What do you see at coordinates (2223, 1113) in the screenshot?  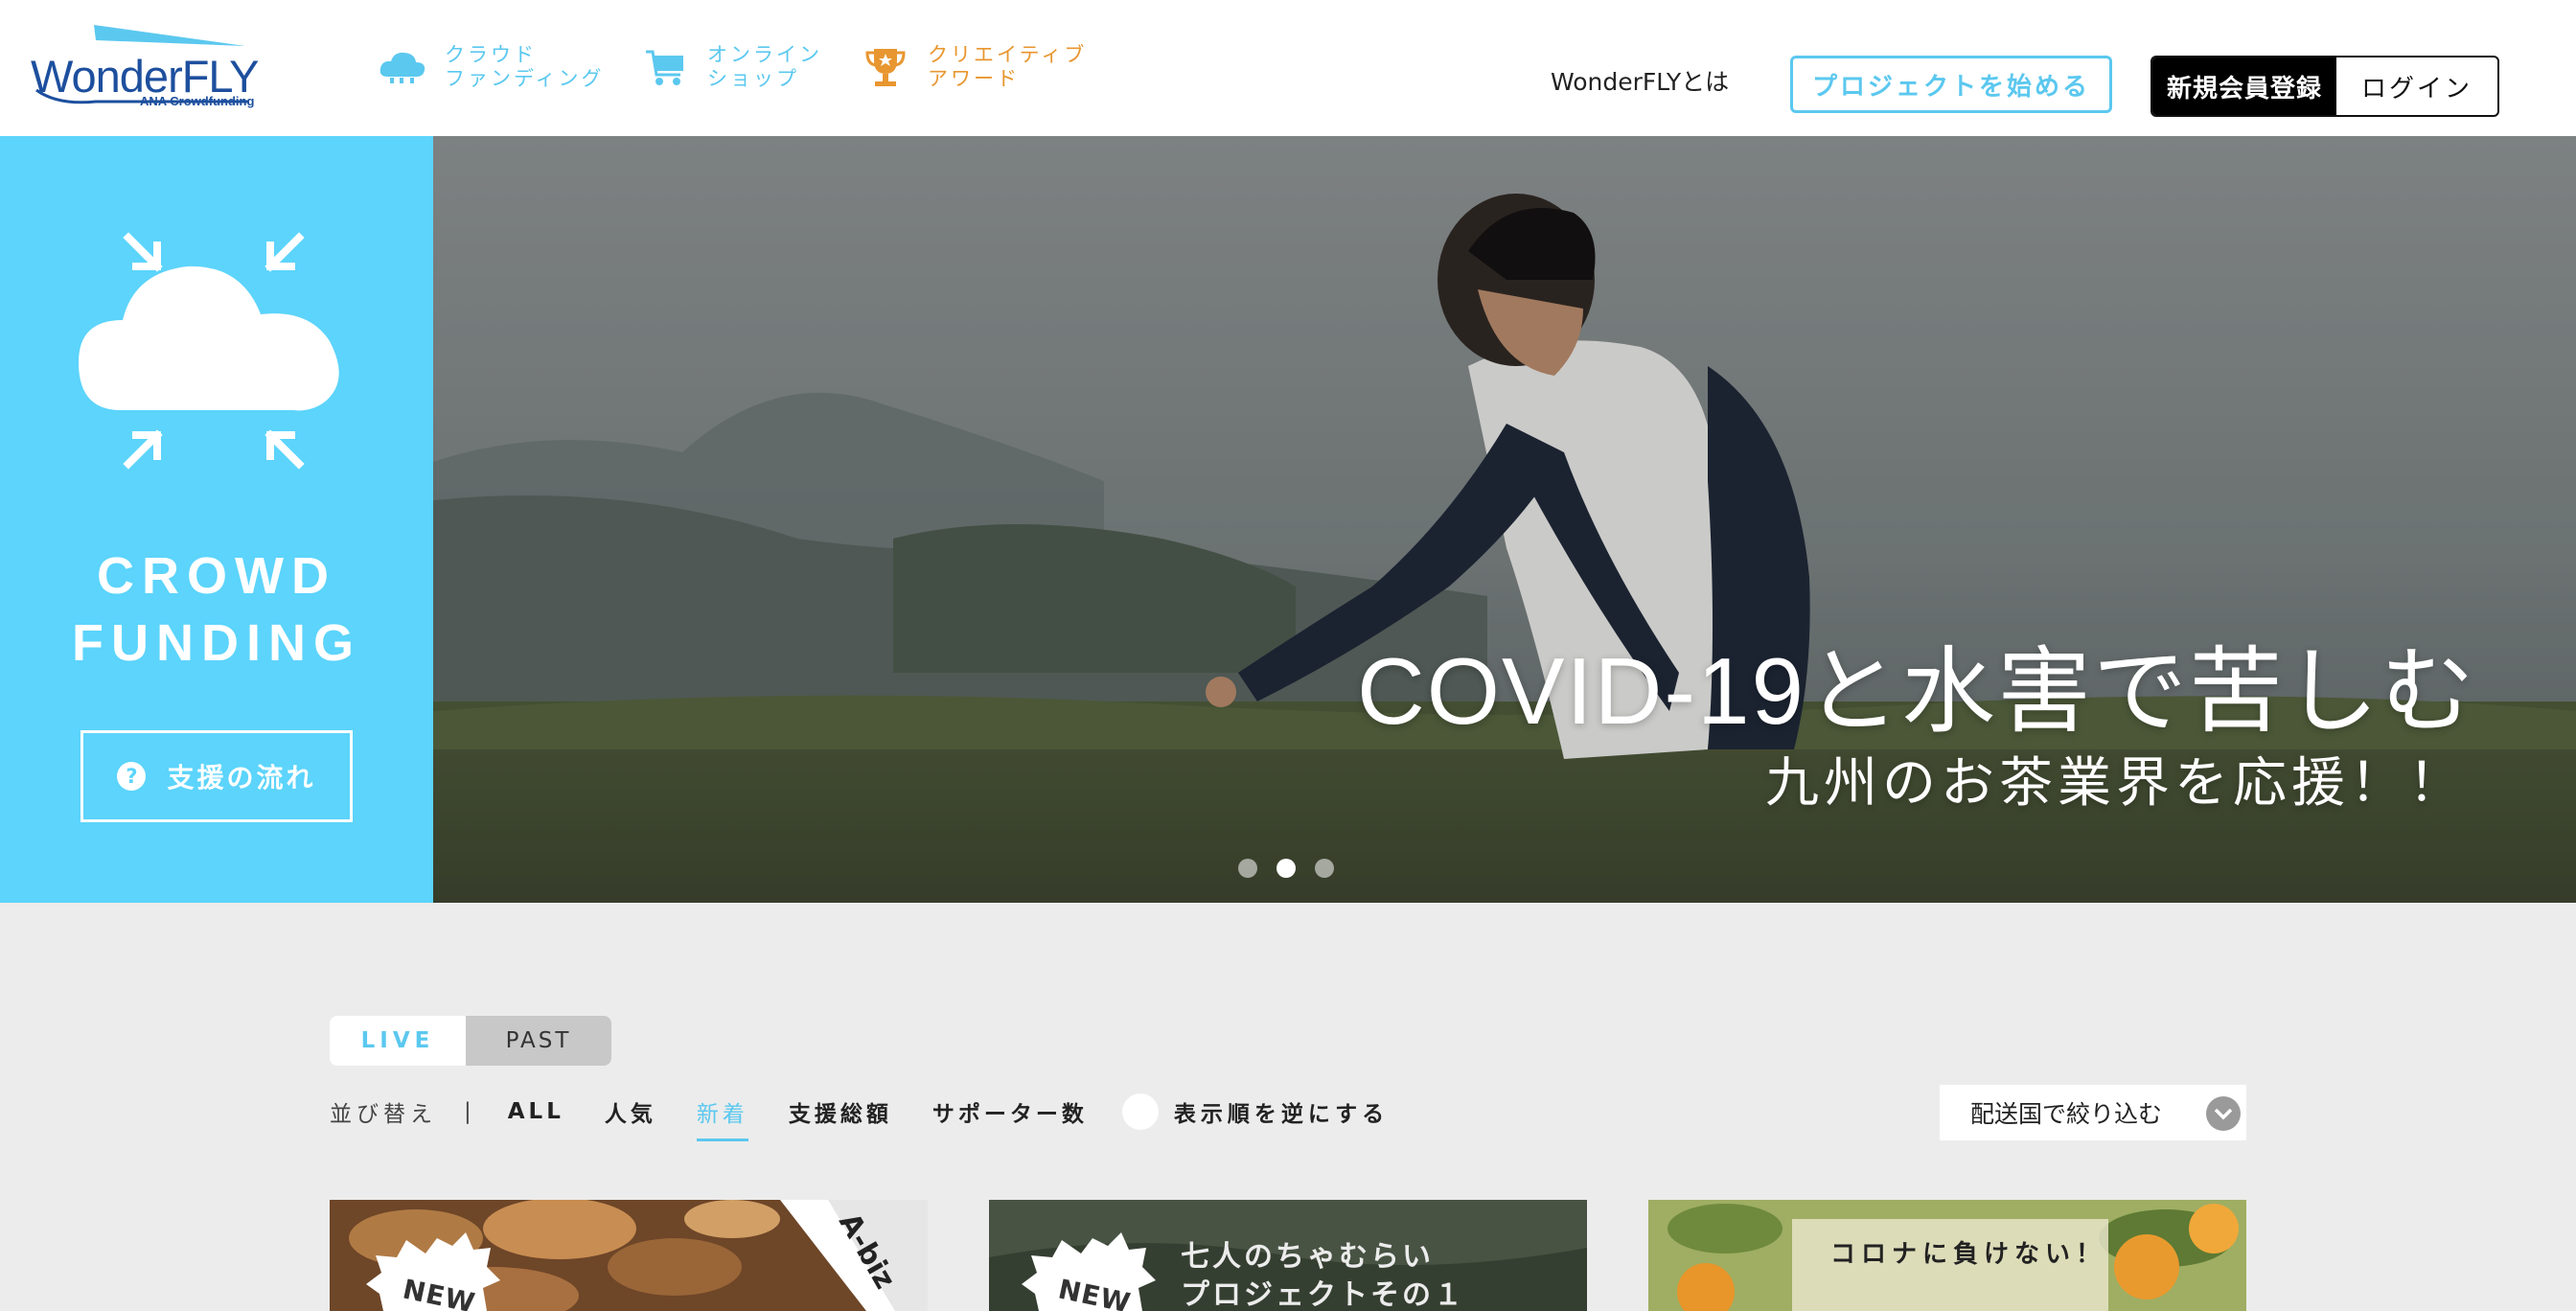 I see `chevron-down-icon` at bounding box center [2223, 1113].